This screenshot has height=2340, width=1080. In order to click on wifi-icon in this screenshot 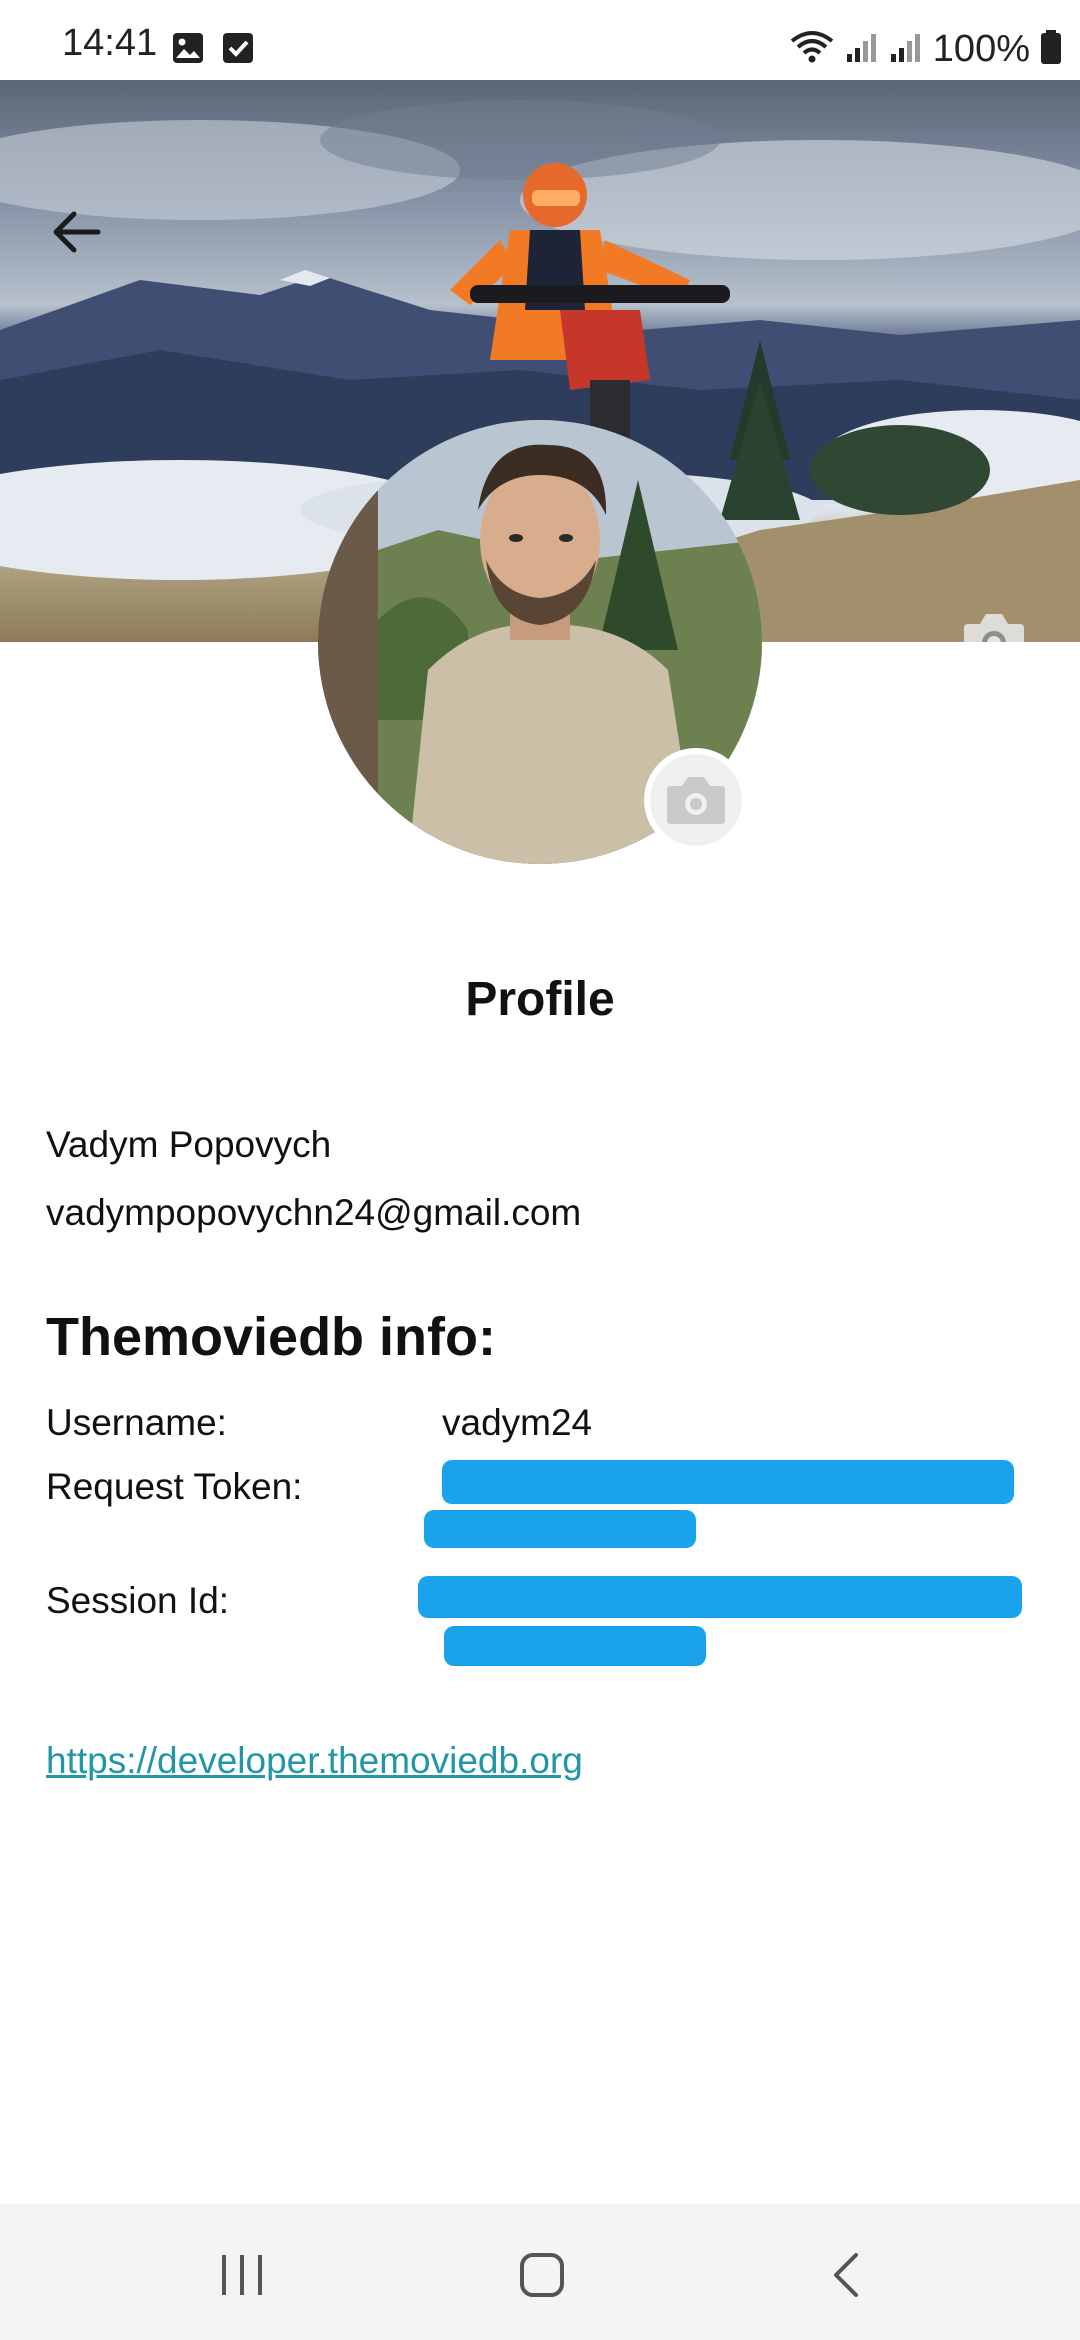, I will do `click(812, 49)`.